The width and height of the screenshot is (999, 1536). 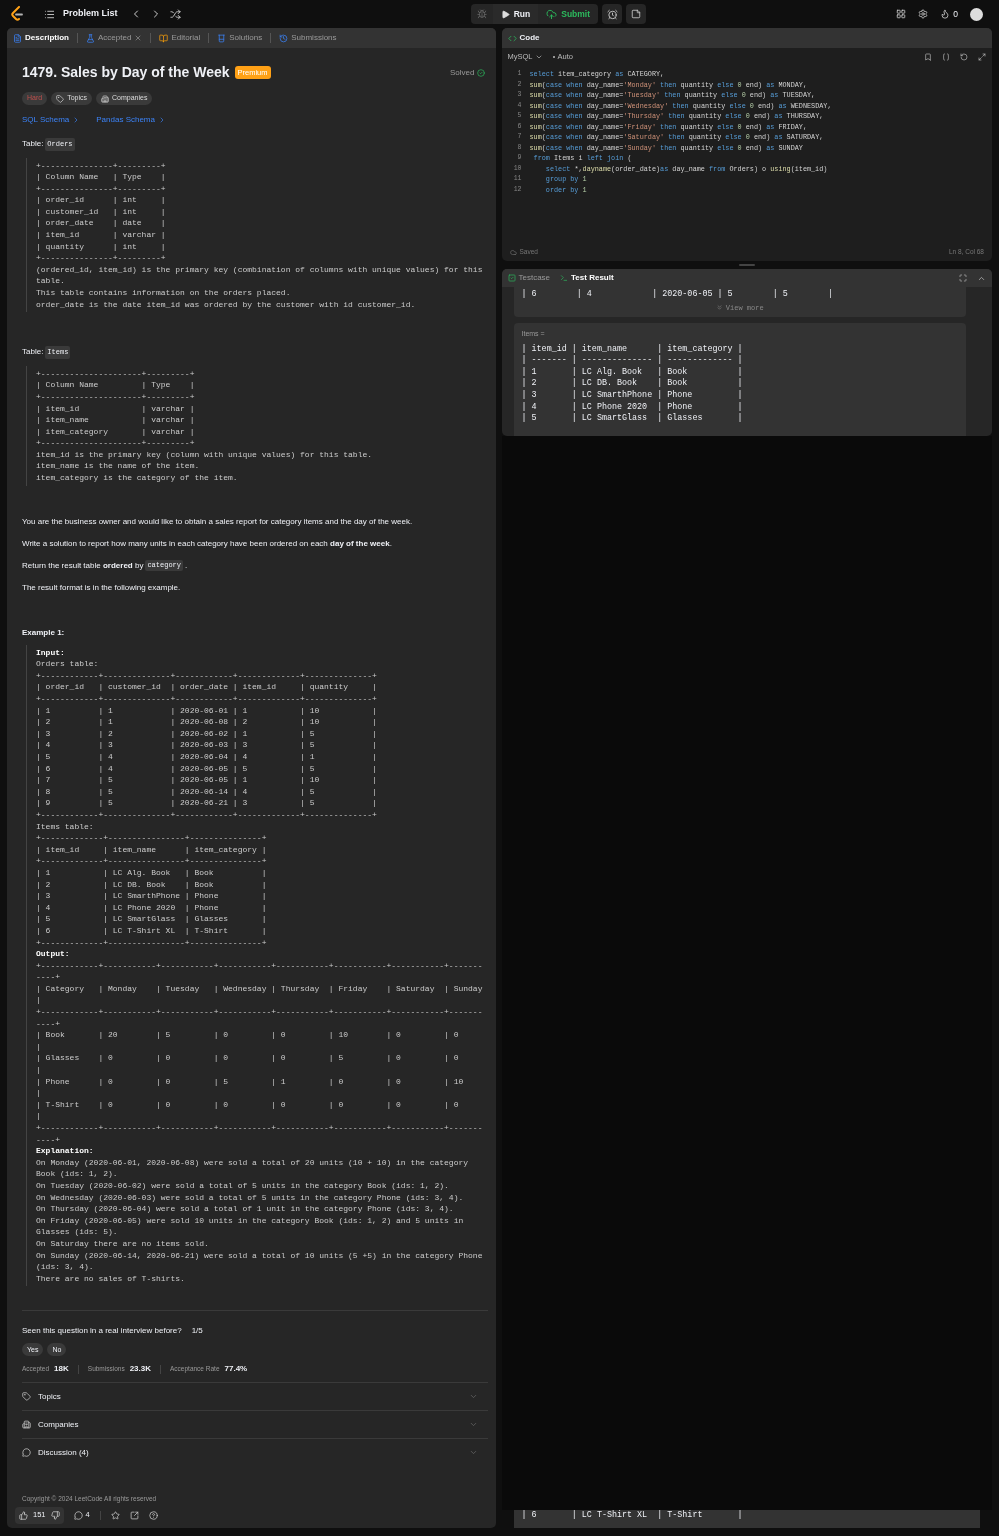 I want to click on code-line: | order_date | date |, so click(x=101, y=223).